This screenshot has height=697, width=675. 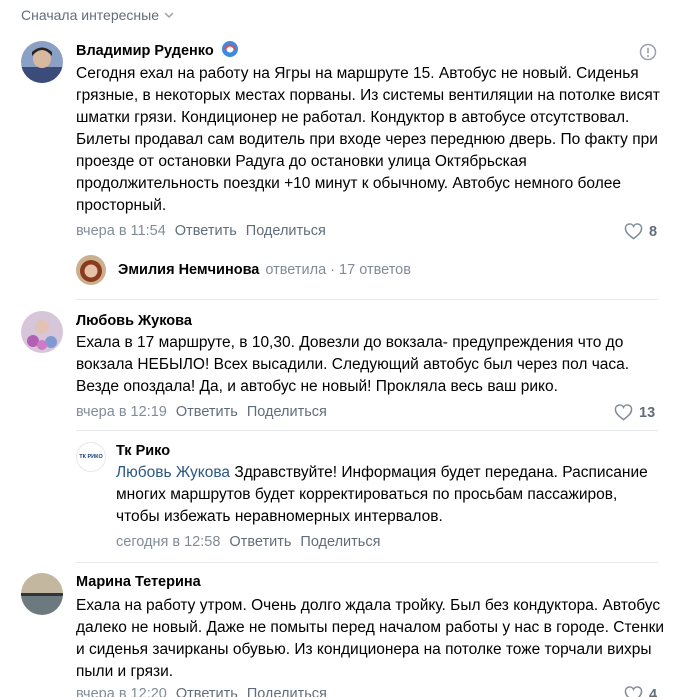 I want to click on chevron-down-icon, so click(x=169, y=15).